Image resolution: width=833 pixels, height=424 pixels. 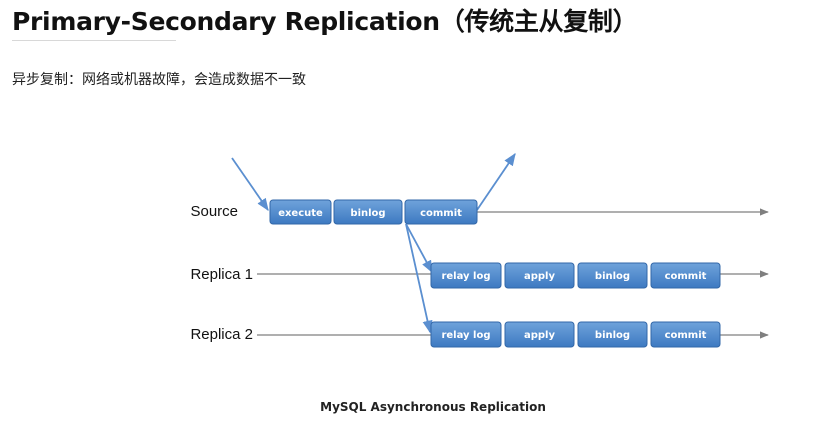 I want to click on replica2-step-relay-log: relay log, so click(x=466, y=334).